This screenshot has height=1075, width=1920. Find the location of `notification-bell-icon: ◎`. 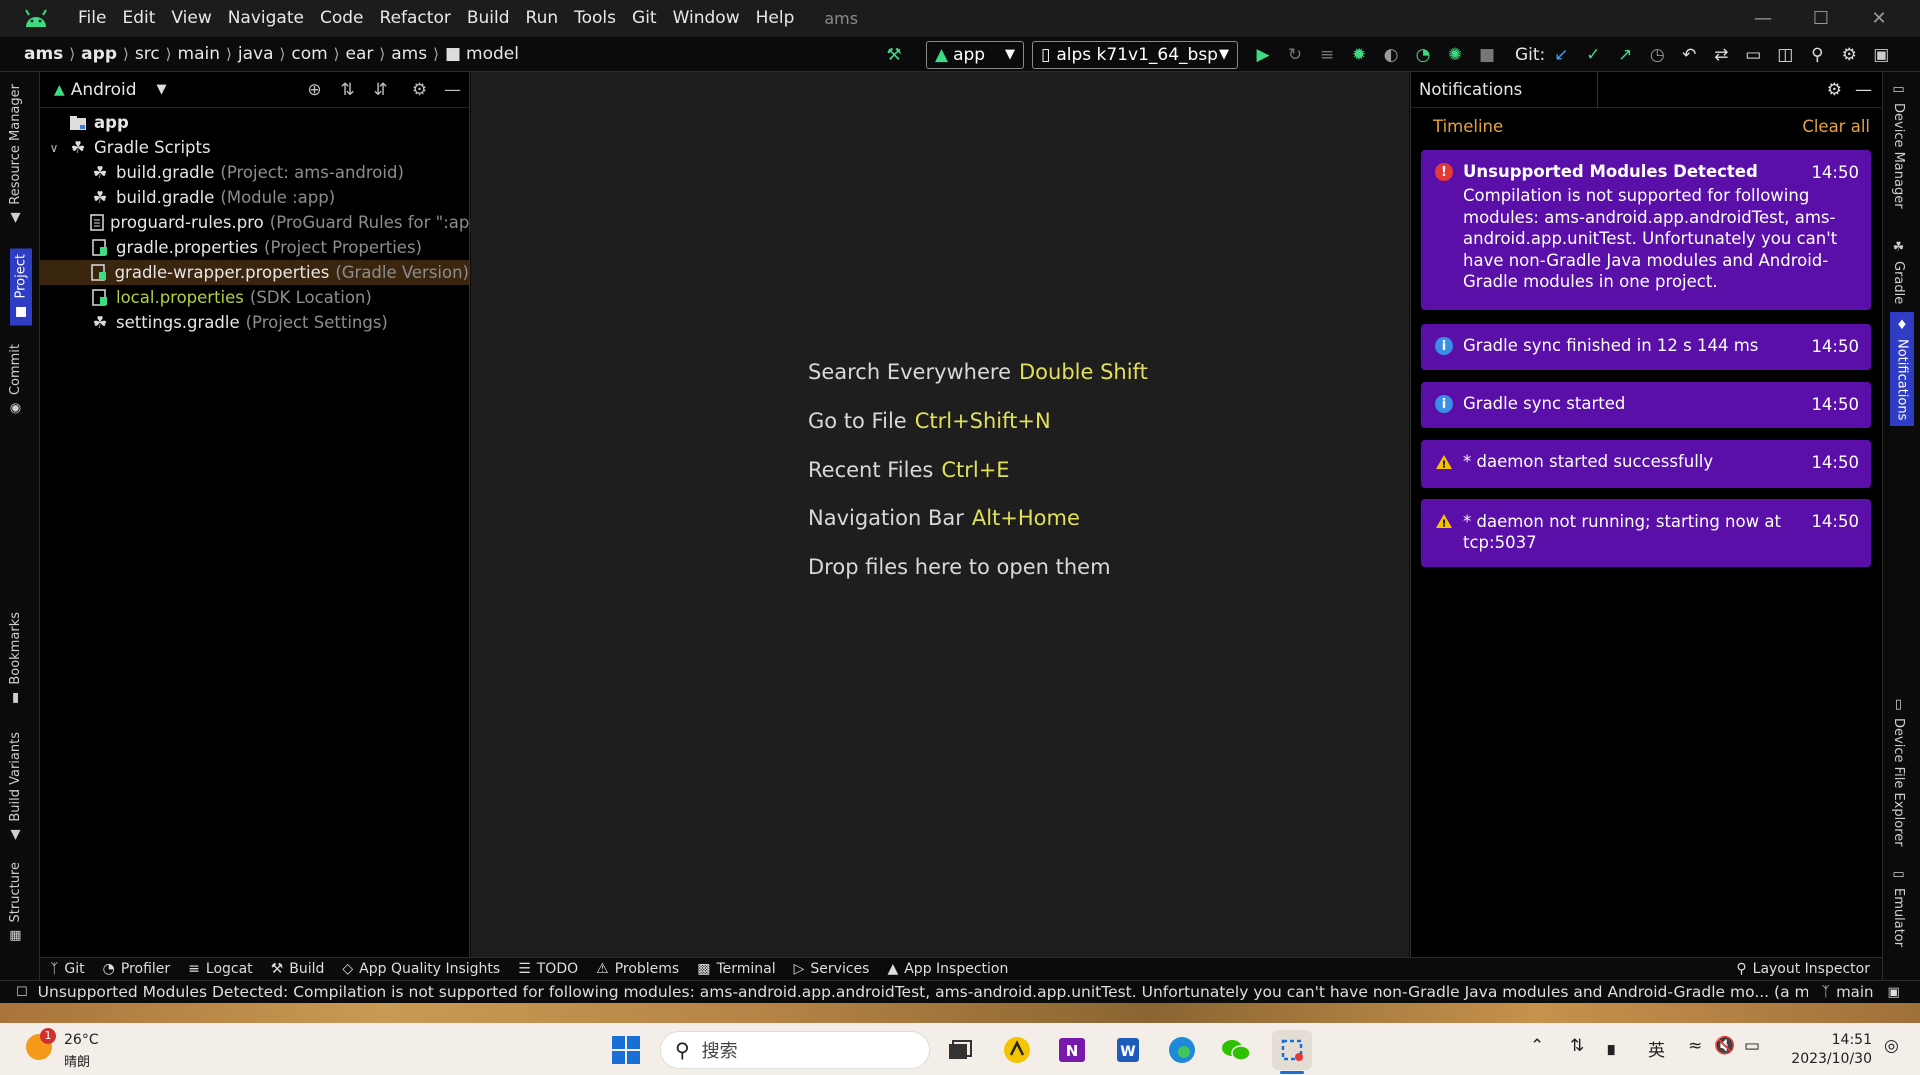

notification-bell-icon: ◎ is located at coordinates (1891, 1046).